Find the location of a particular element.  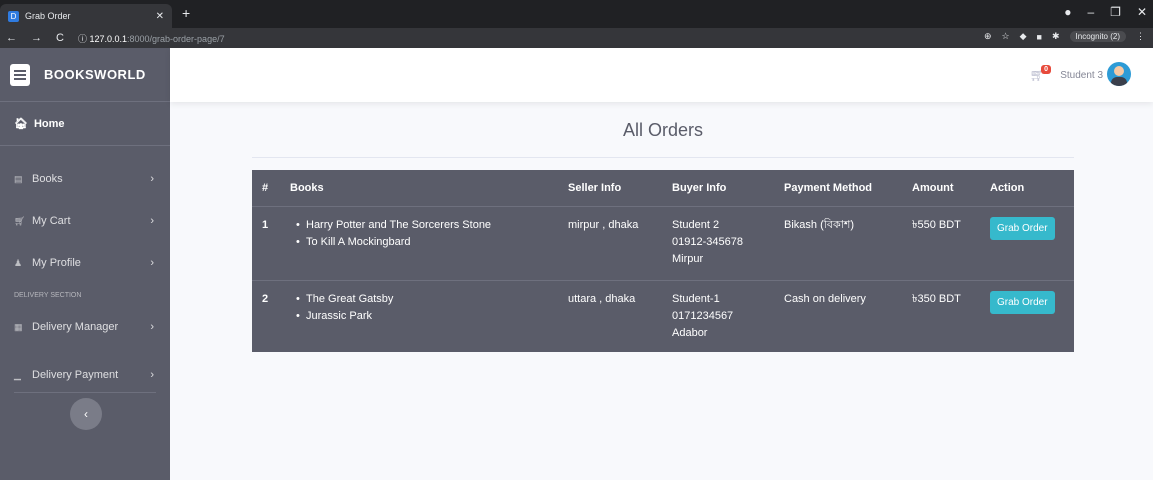

sidebar-item-home: 🏠︎ Home is located at coordinates (85, 124).